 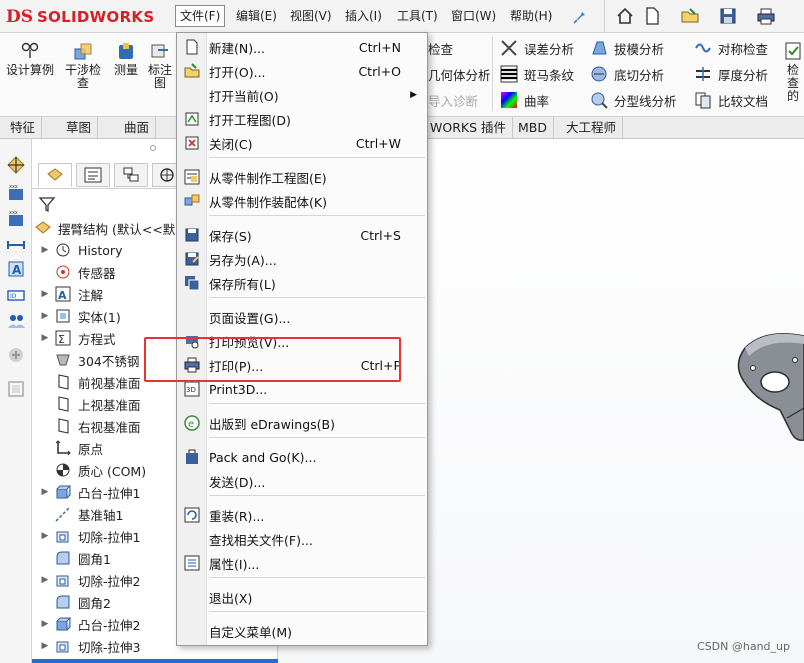 What do you see at coordinates (90, 382) in the screenshot?
I see `tree-item: 前视基准面` at bounding box center [90, 382].